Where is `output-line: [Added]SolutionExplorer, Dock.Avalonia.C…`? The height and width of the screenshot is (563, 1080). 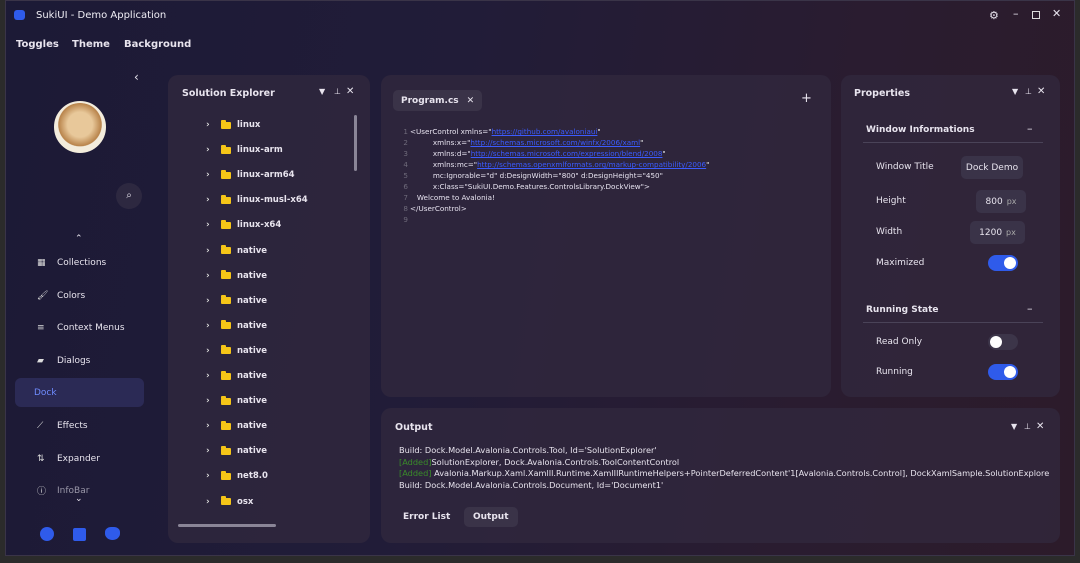 output-line: [Added]SolutionExplorer, Dock.Avalonia.C… is located at coordinates (539, 462).